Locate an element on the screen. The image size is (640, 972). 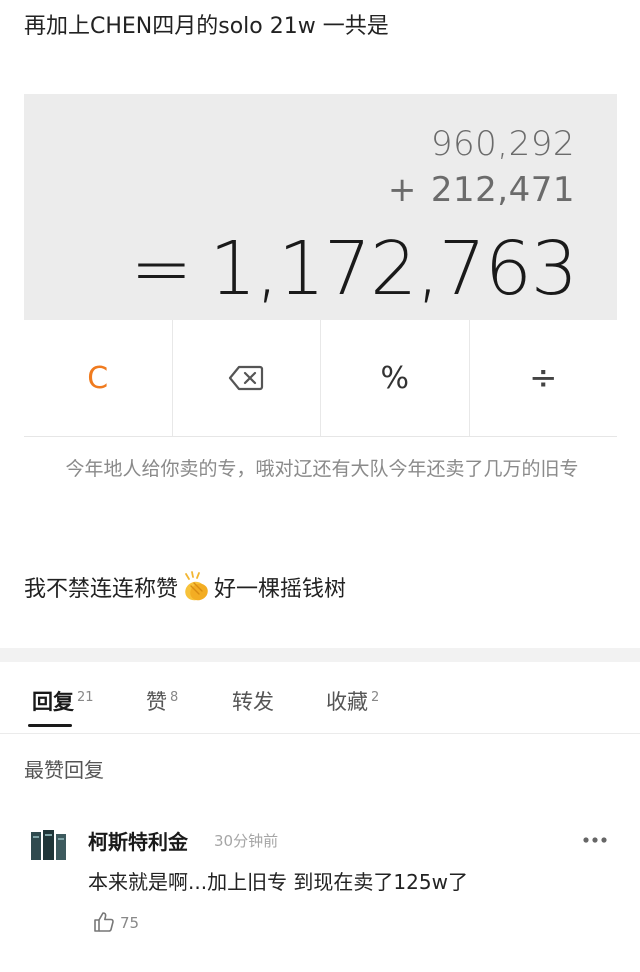
percent-key: % is located at coordinates (395, 378).